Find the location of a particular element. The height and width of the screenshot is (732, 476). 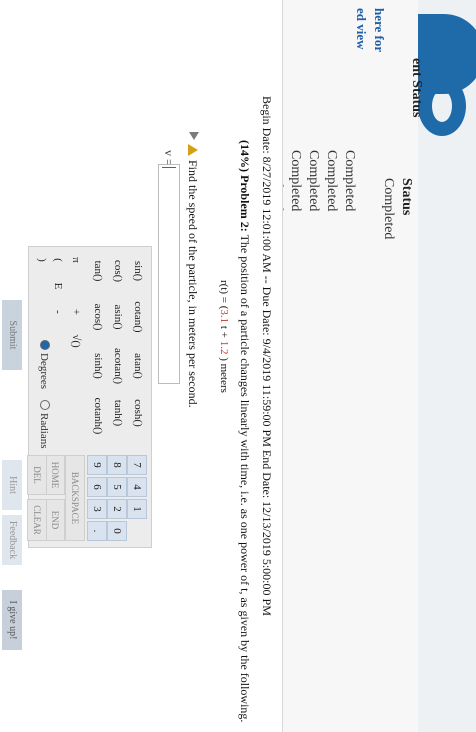

degrees-label: Degrees is located at coordinates (44, 371).